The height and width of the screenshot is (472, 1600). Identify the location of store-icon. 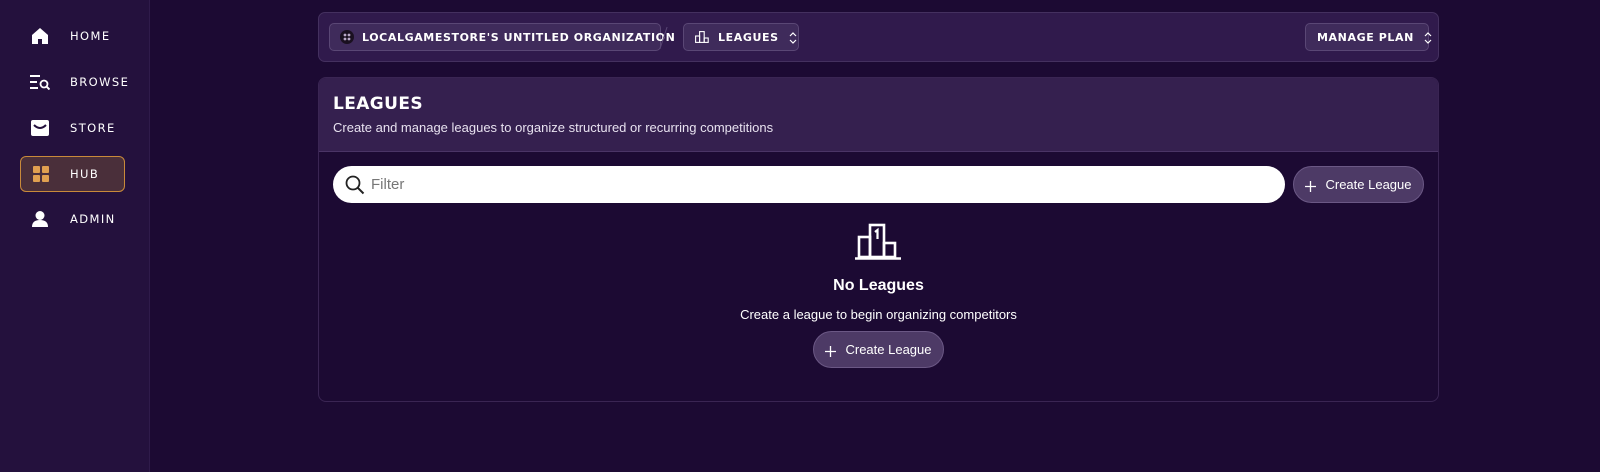
(40, 128).